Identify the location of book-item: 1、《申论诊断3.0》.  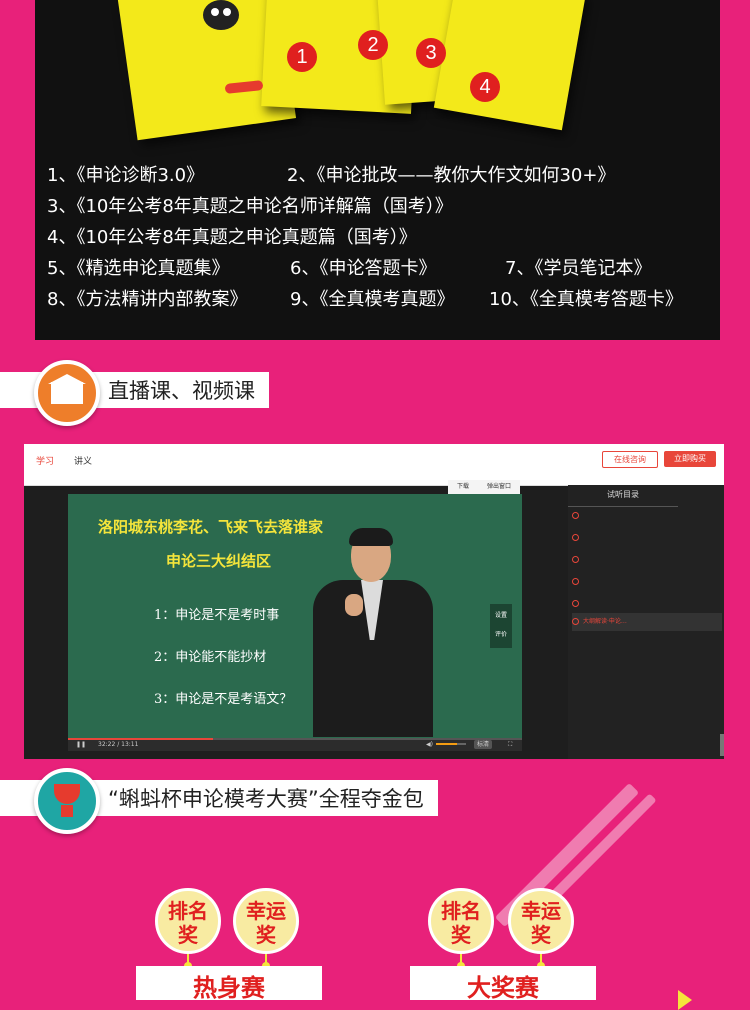
(126, 175).